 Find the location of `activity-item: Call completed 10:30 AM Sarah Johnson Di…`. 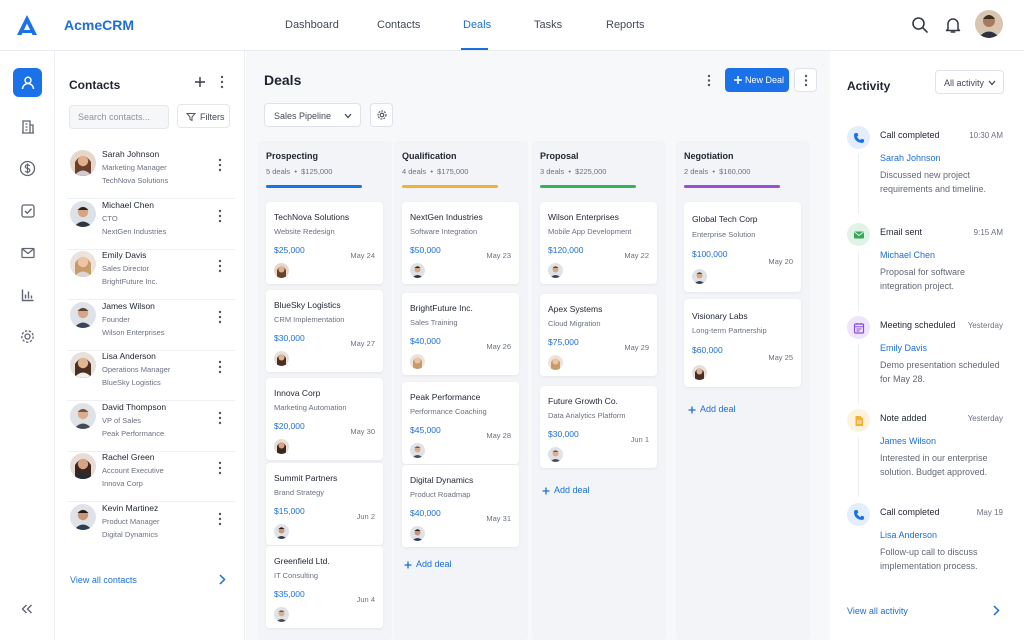

activity-item: Call completed 10:30 AM Sarah Johnson Di… is located at coordinates (930, 173).